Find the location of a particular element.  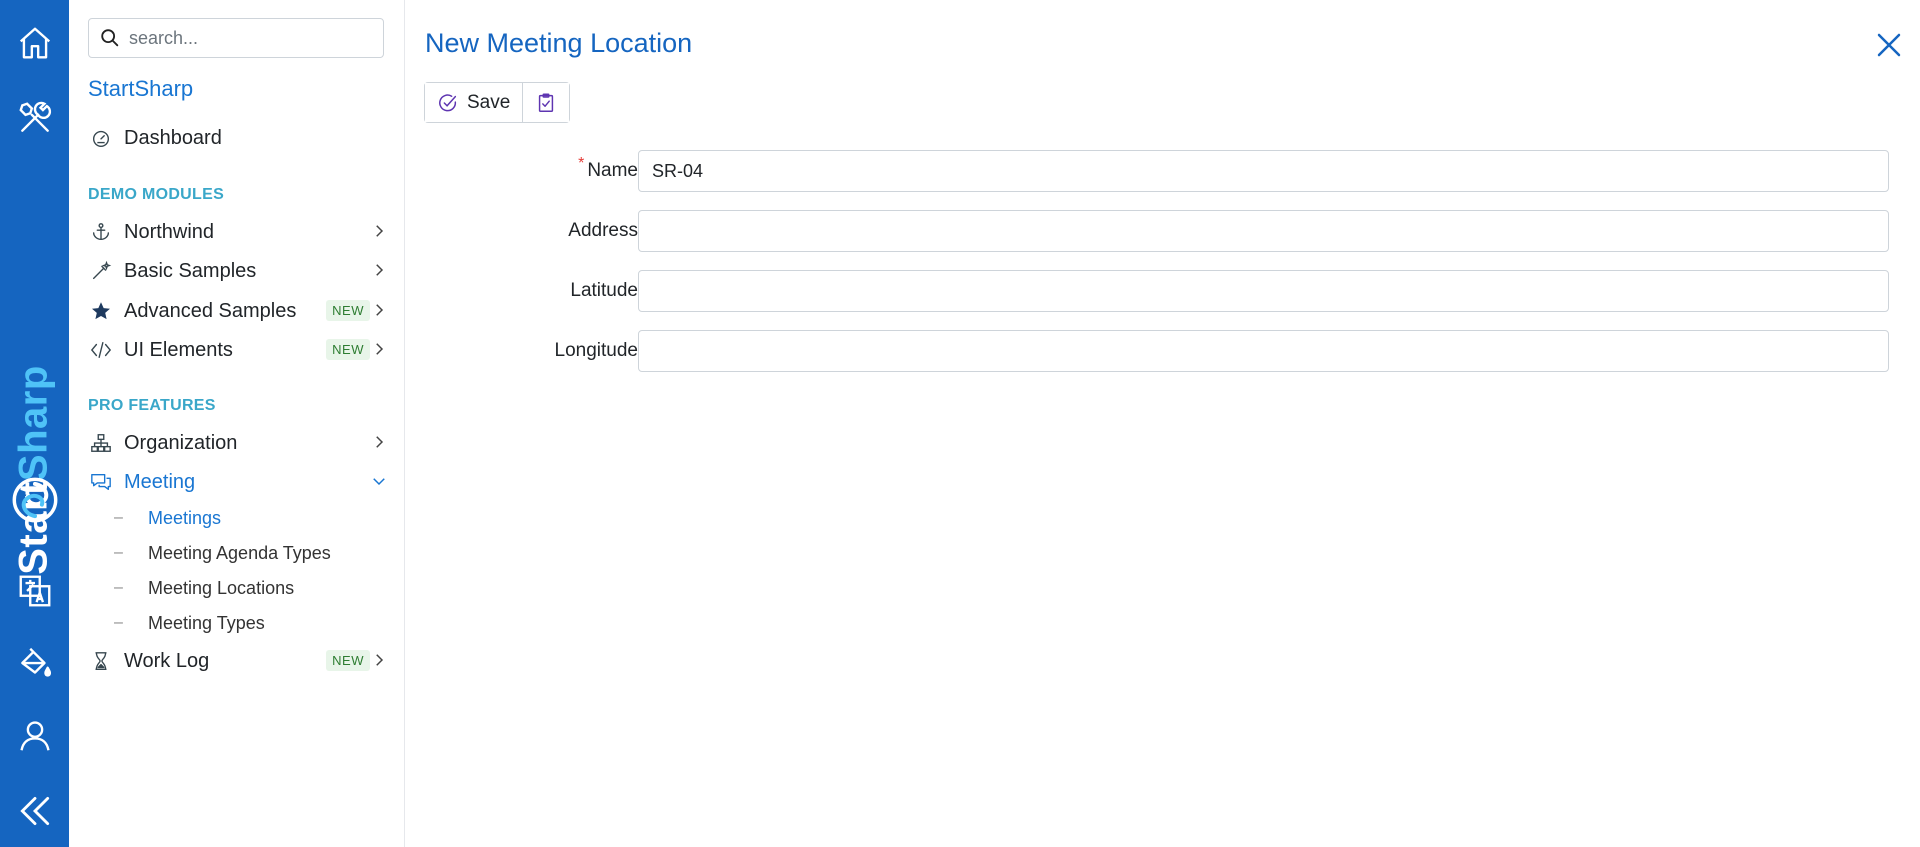

rail-brand: StartSharp is located at coordinates (34, 422).